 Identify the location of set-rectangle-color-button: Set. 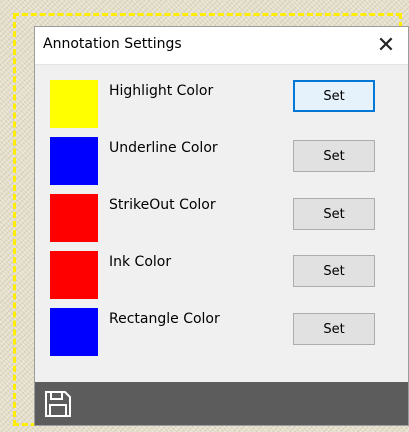
(334, 329).